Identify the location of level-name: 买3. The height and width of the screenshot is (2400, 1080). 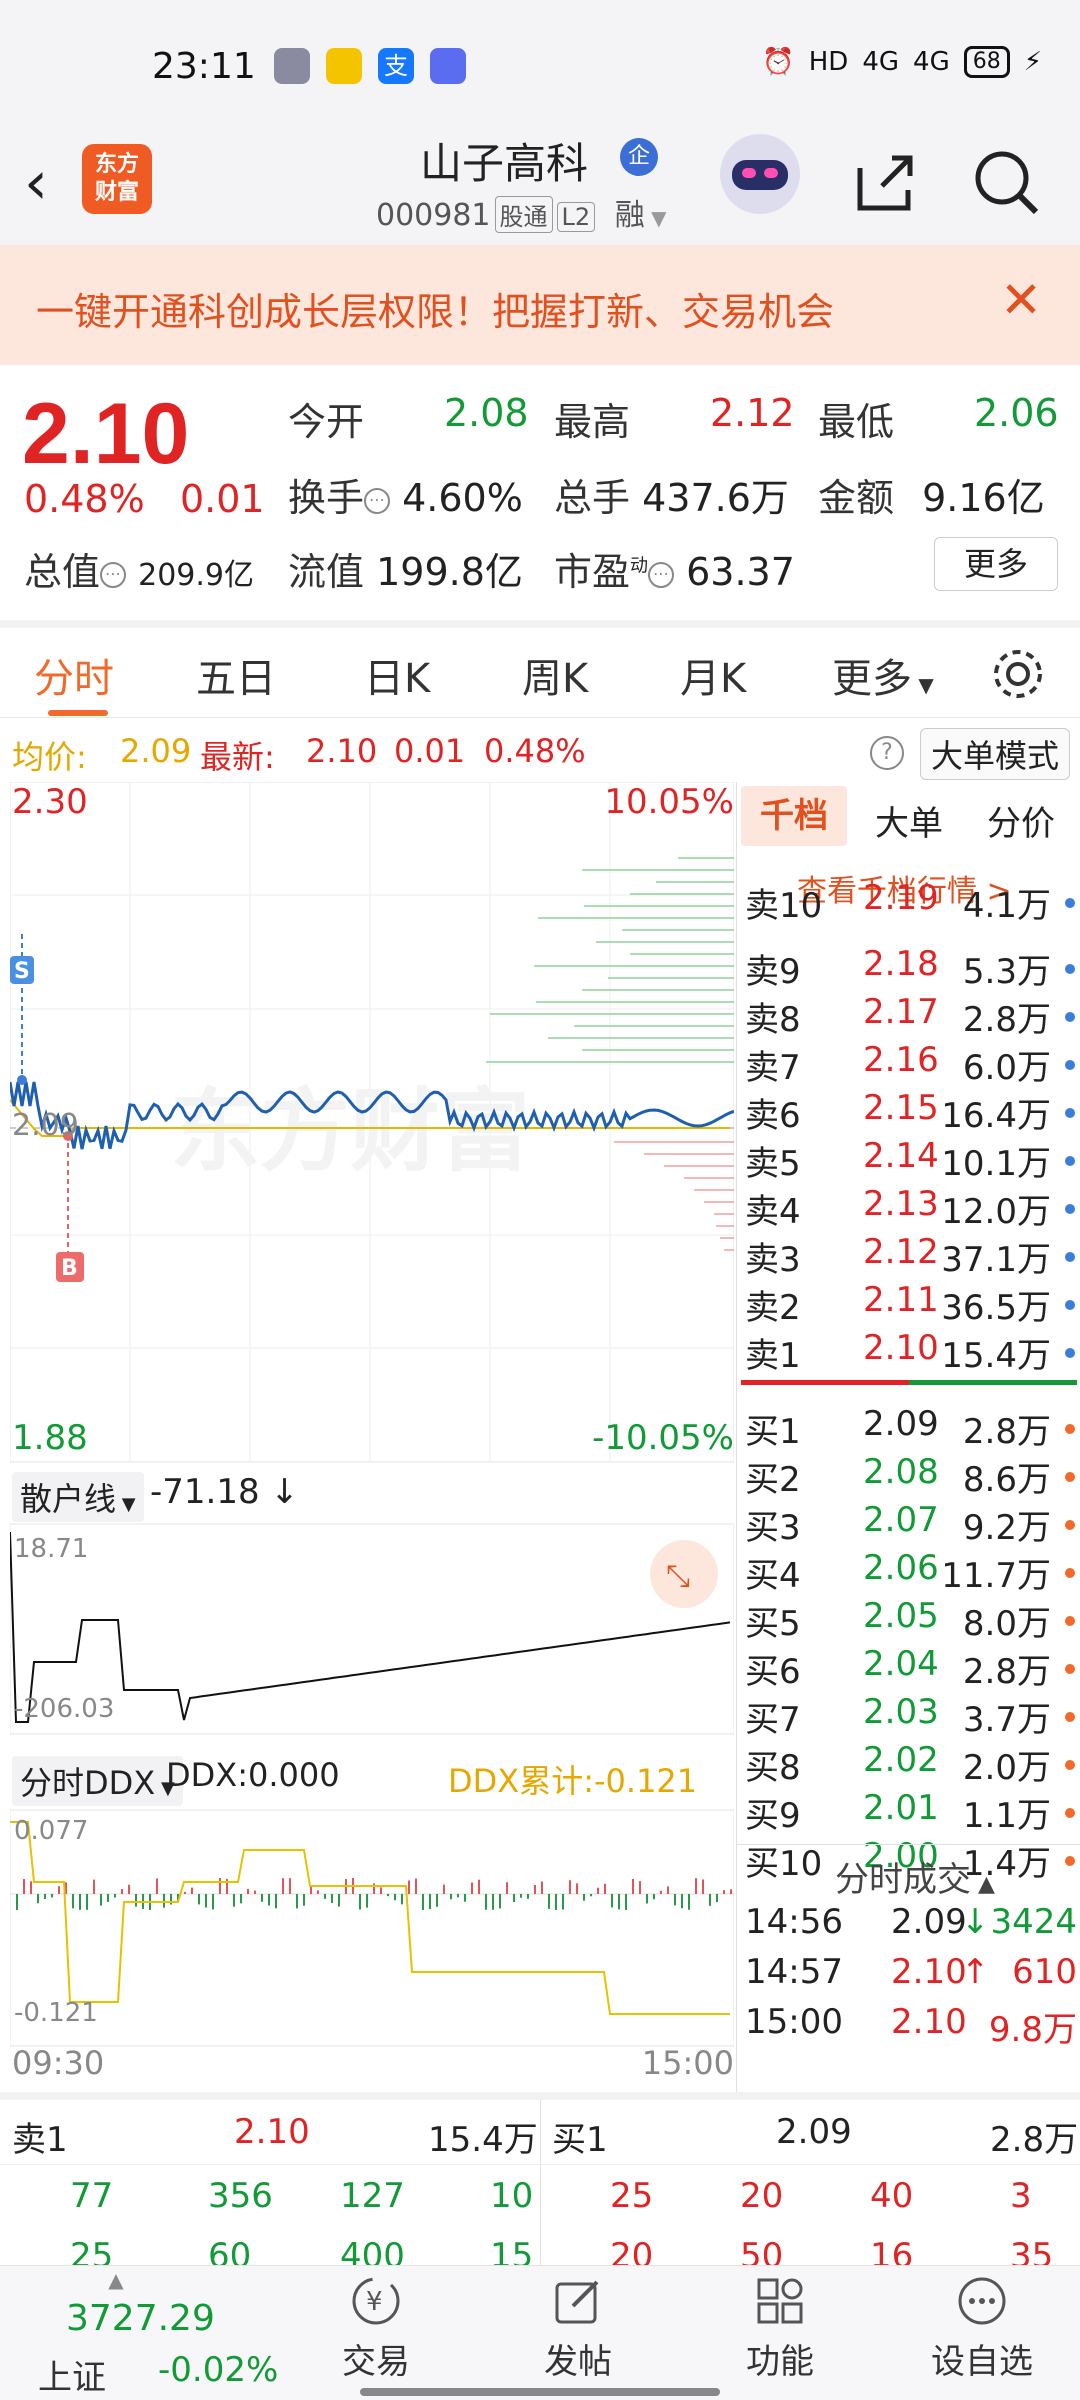
(773, 1528).